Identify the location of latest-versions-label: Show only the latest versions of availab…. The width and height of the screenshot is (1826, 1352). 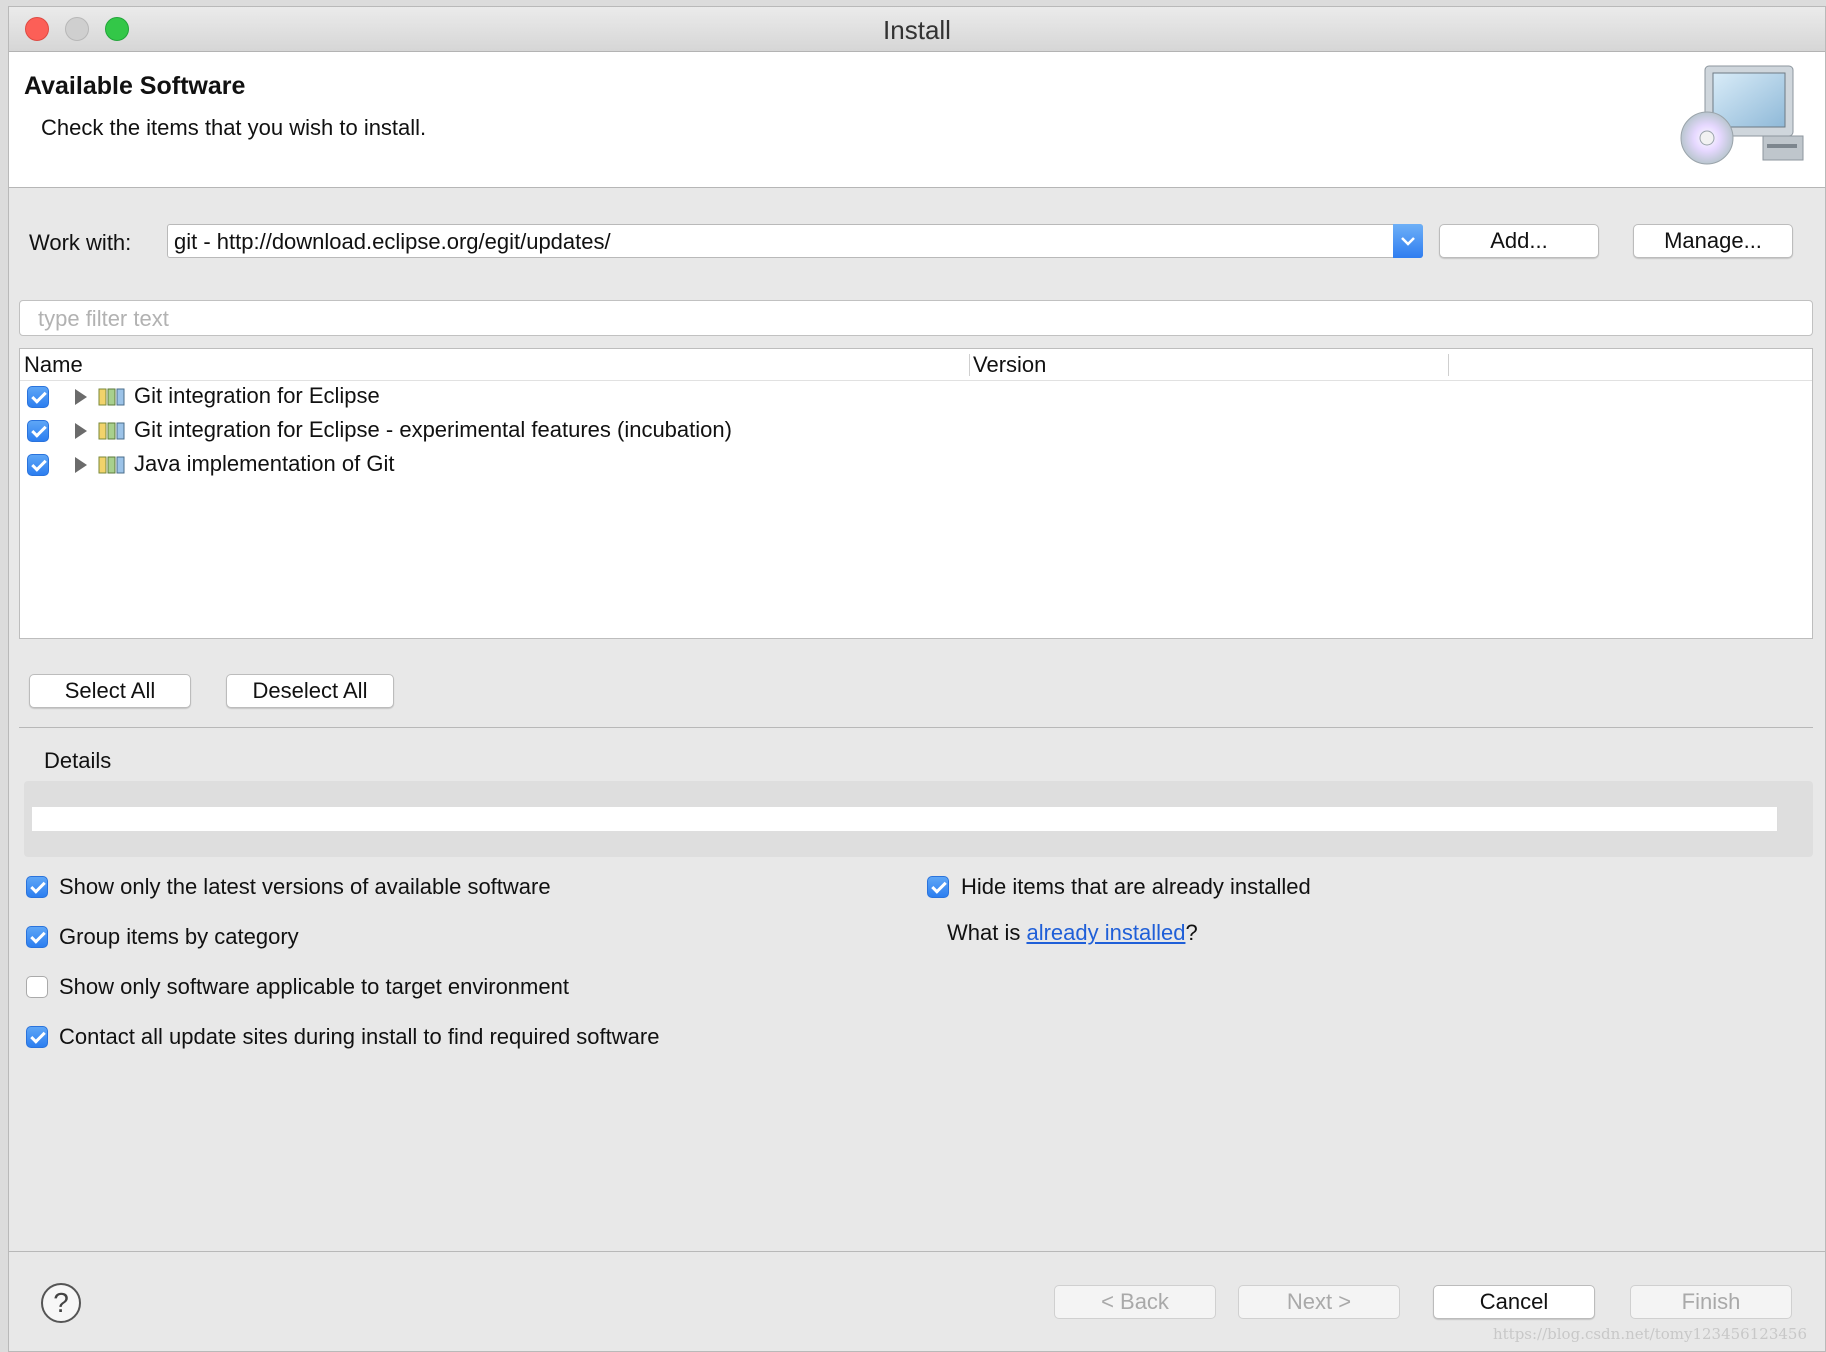
(305, 887).